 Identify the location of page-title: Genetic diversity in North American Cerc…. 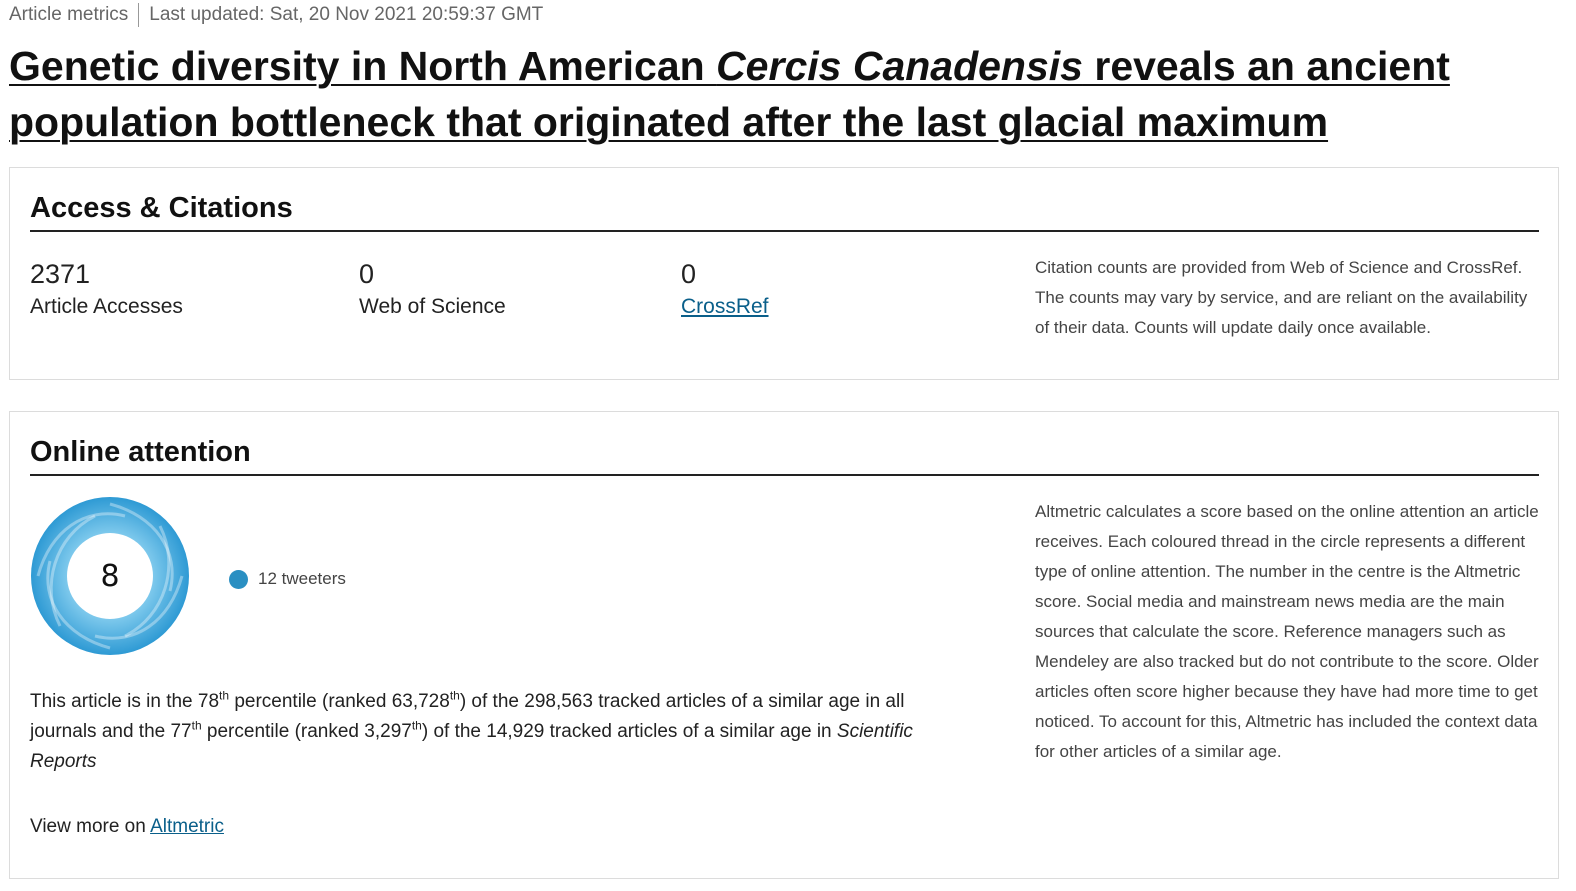
(781, 94).